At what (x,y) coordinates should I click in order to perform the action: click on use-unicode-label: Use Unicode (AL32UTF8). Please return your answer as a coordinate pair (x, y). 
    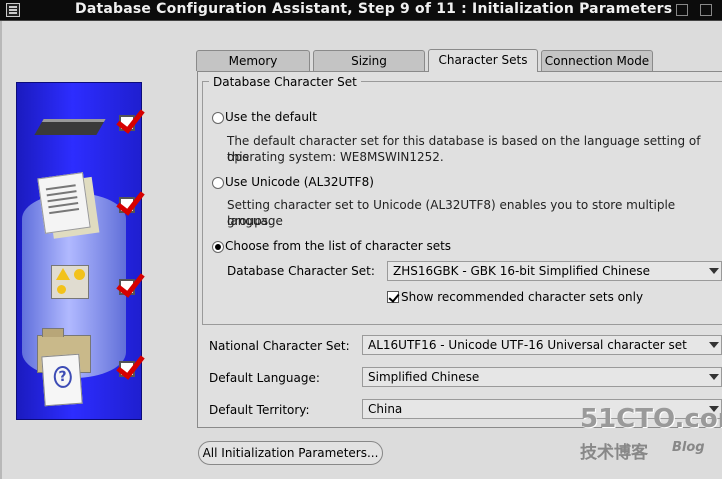
    Looking at the image, I should click on (299, 182).